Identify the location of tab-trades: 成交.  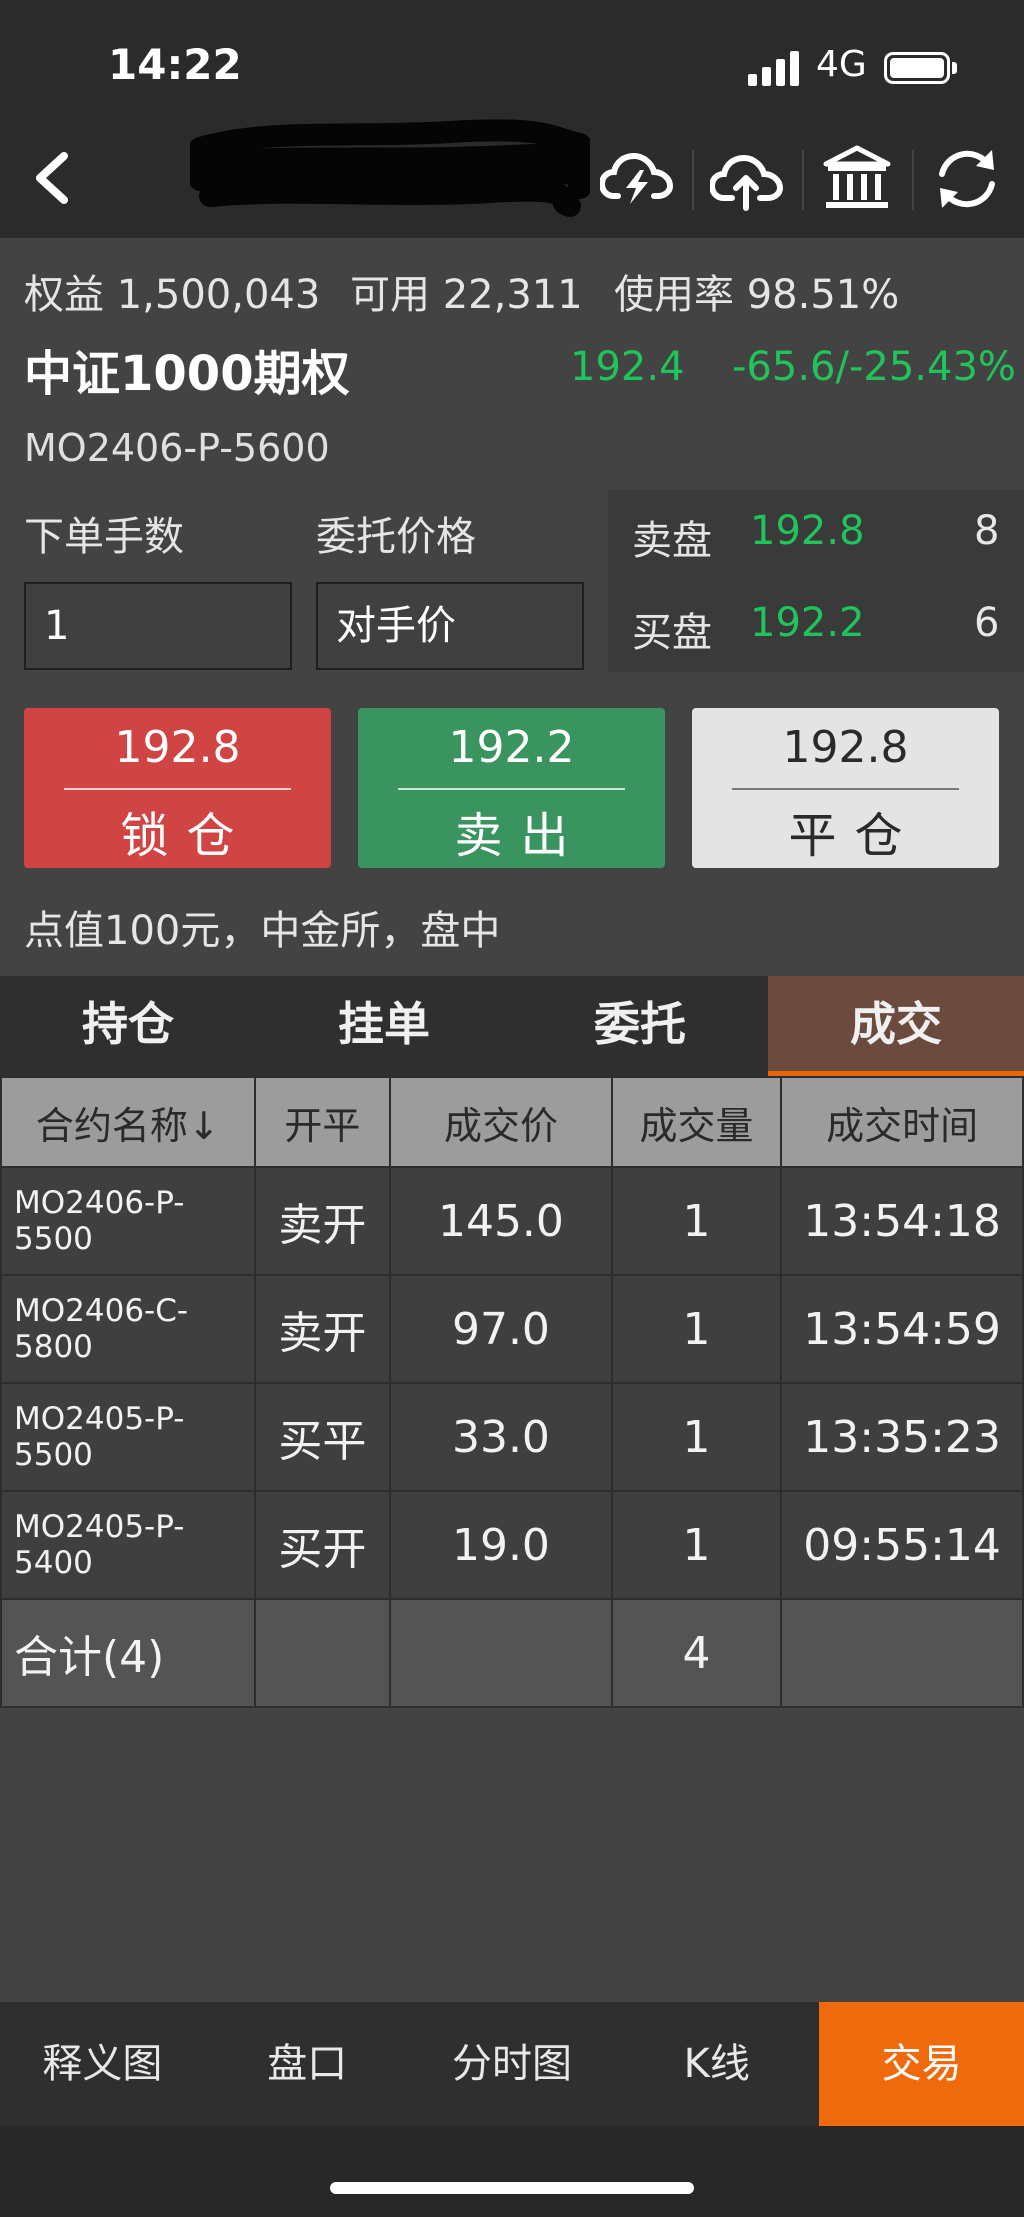
(896, 1026).